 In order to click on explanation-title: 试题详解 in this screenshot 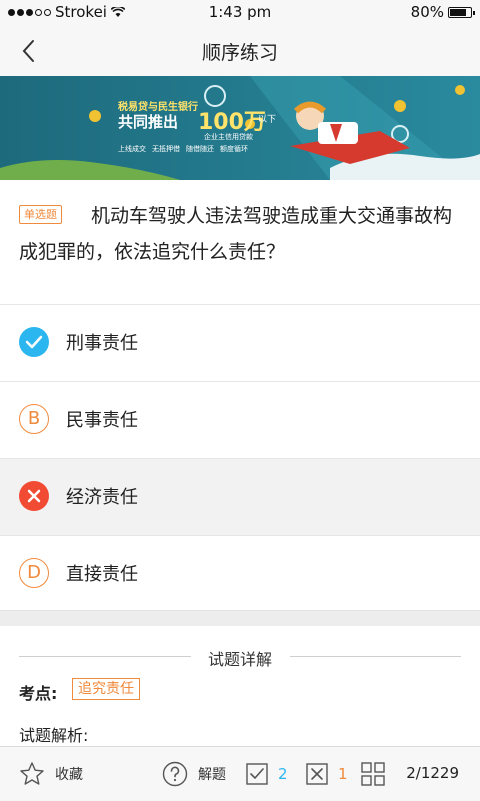, I will do `click(239, 659)`.